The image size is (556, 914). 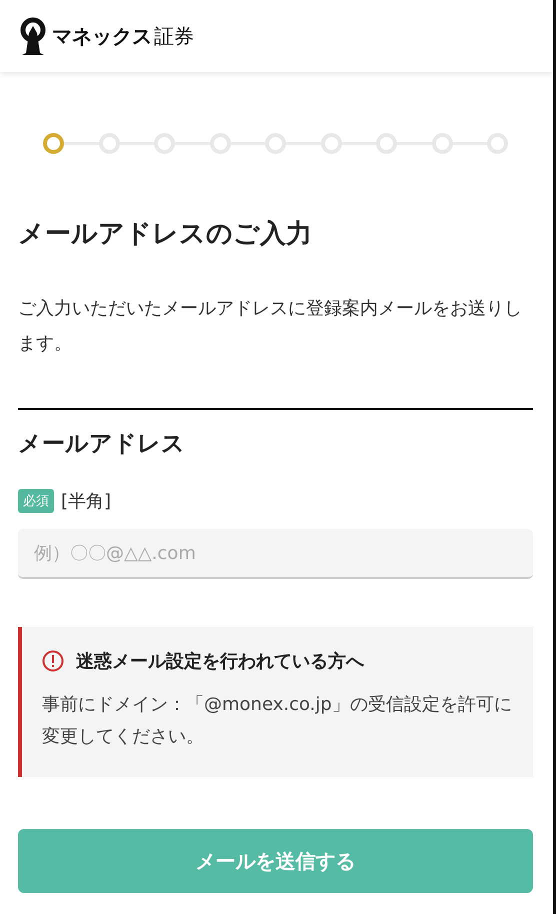 What do you see at coordinates (36, 501) in the screenshot?
I see `required-badge: 必須` at bounding box center [36, 501].